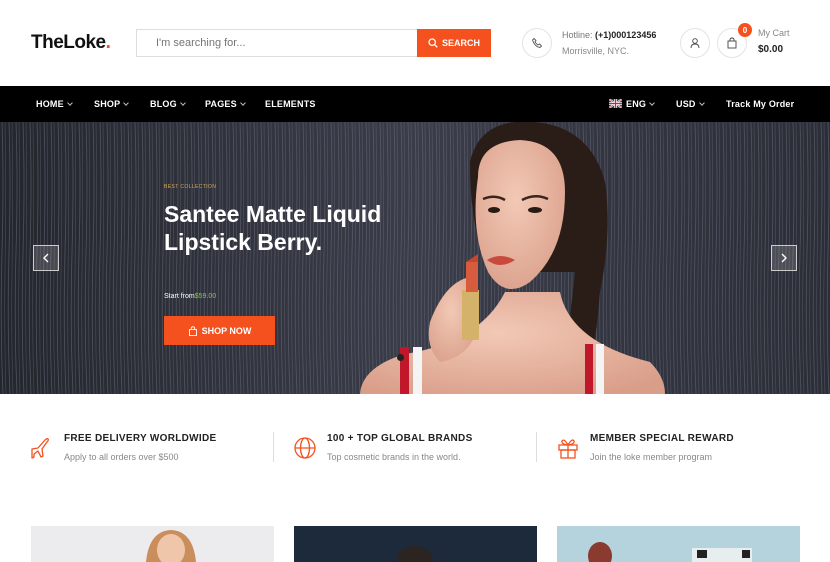 The image size is (830, 562). What do you see at coordinates (273, 228) in the screenshot?
I see `hero-title: Santee Matte Liquid Lipstick Berry.` at bounding box center [273, 228].